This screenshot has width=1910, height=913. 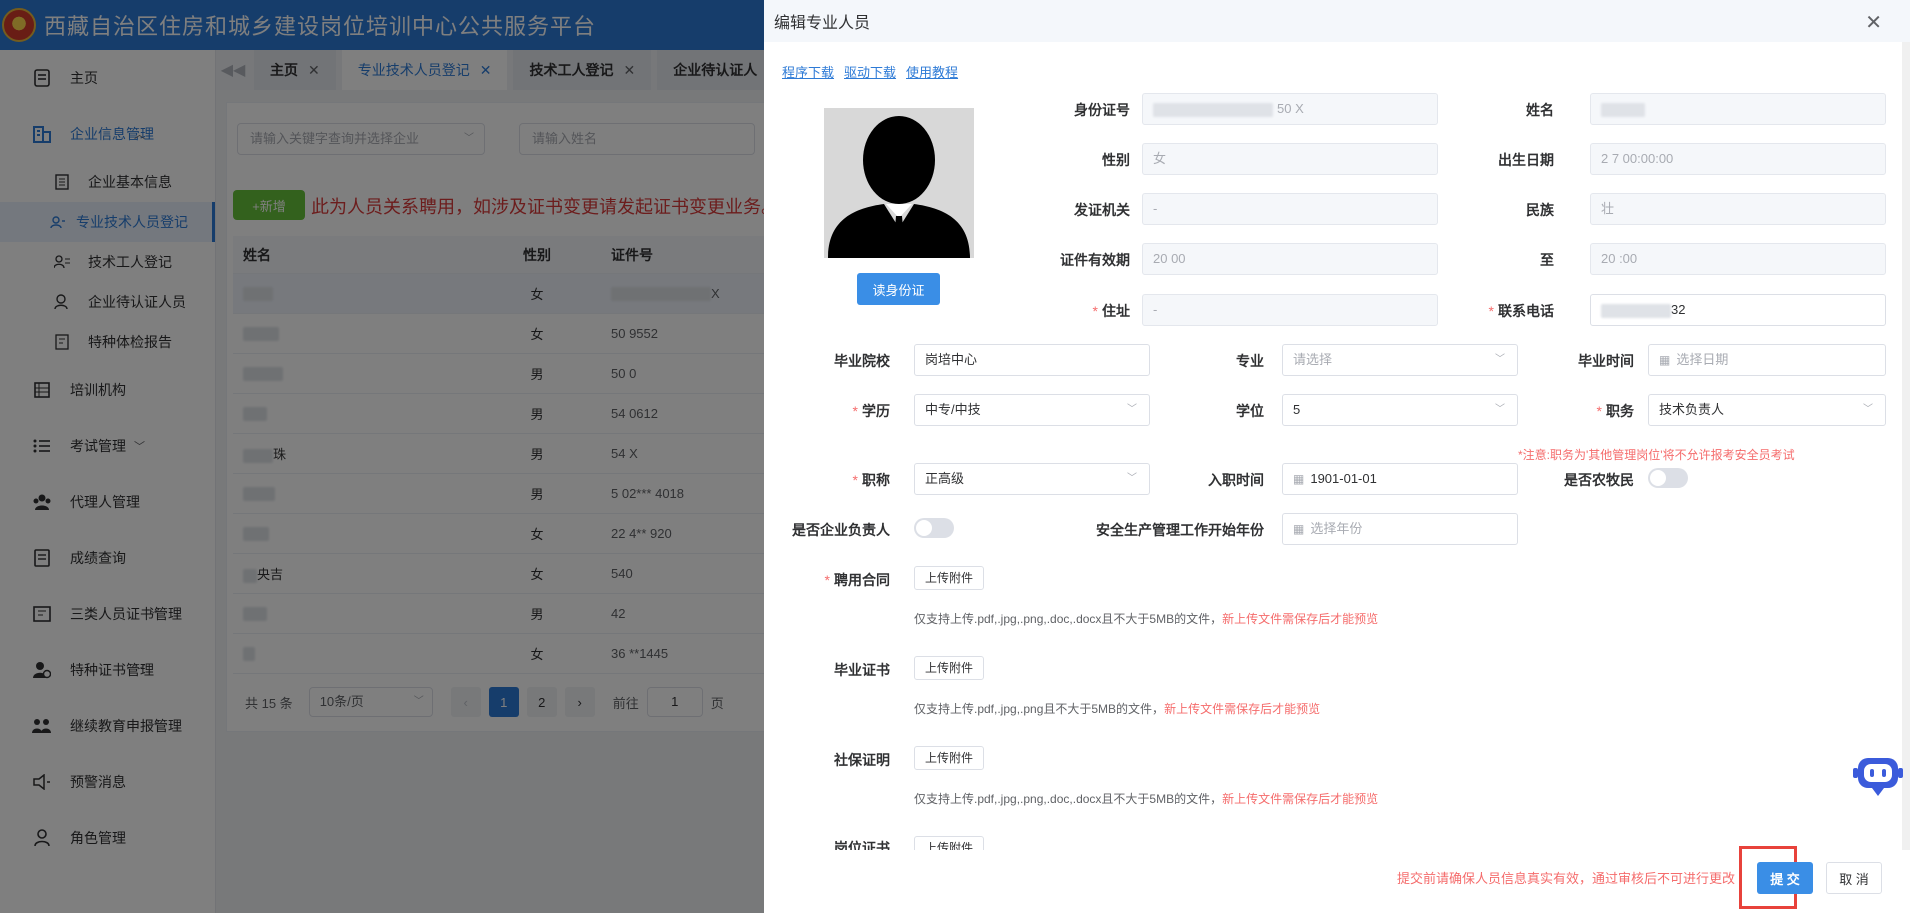 I want to click on label-address-text: 住址, so click(x=1116, y=311).